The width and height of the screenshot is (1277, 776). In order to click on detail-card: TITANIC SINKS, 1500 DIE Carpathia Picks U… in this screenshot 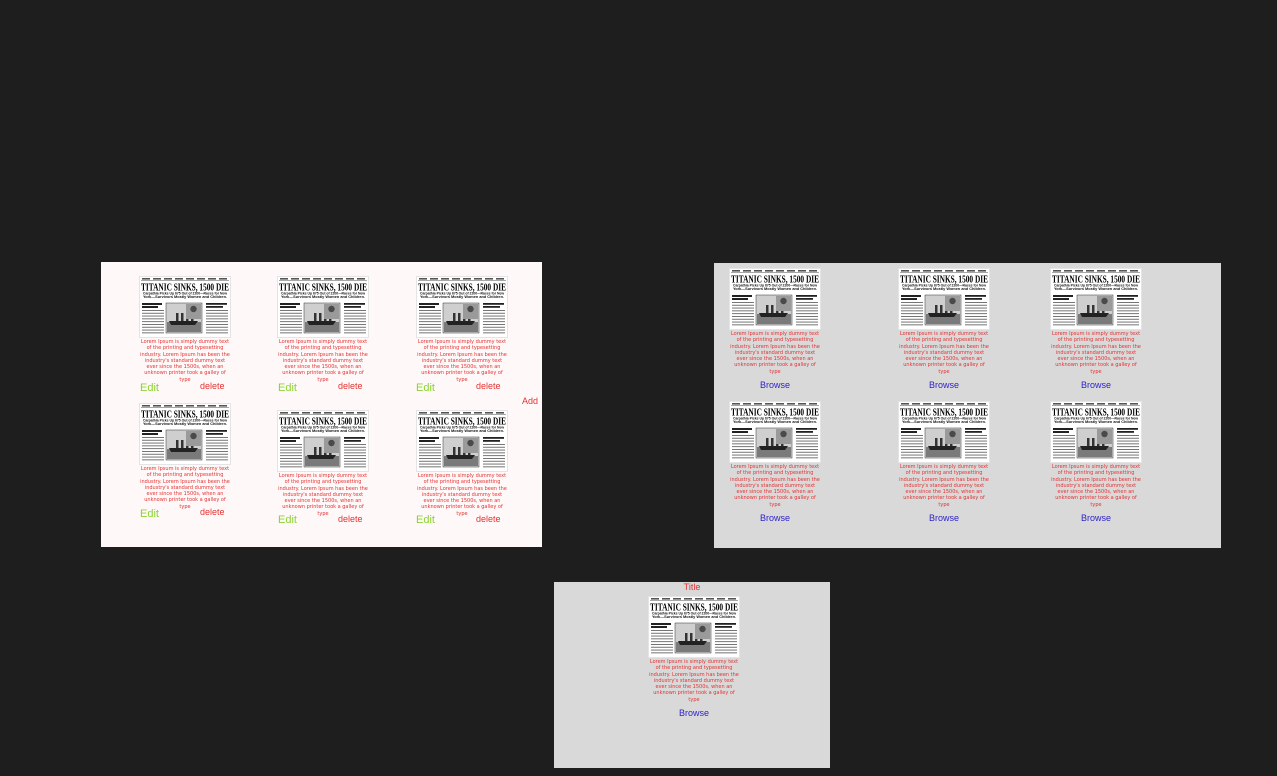, I will do `click(694, 657)`.